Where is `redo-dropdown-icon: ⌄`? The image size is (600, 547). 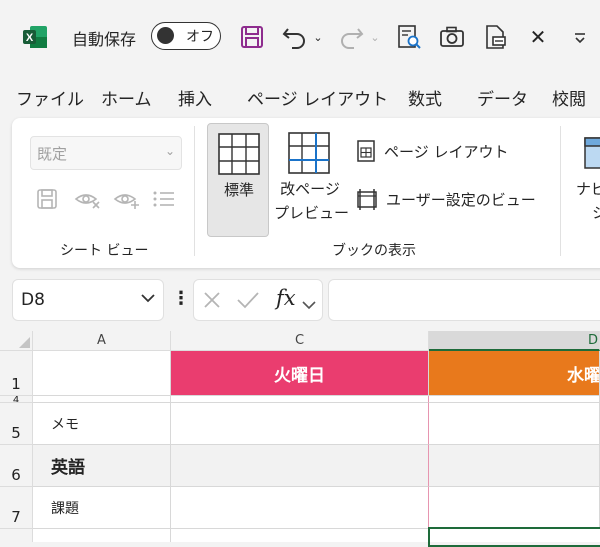
redo-dropdown-icon: ⌄ is located at coordinates (375, 37).